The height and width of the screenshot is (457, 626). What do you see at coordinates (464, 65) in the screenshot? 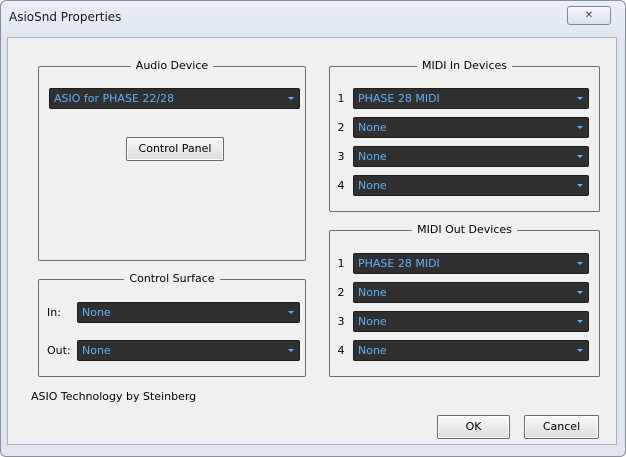
I see `midi-in-title: MIDI In Devices` at bounding box center [464, 65].